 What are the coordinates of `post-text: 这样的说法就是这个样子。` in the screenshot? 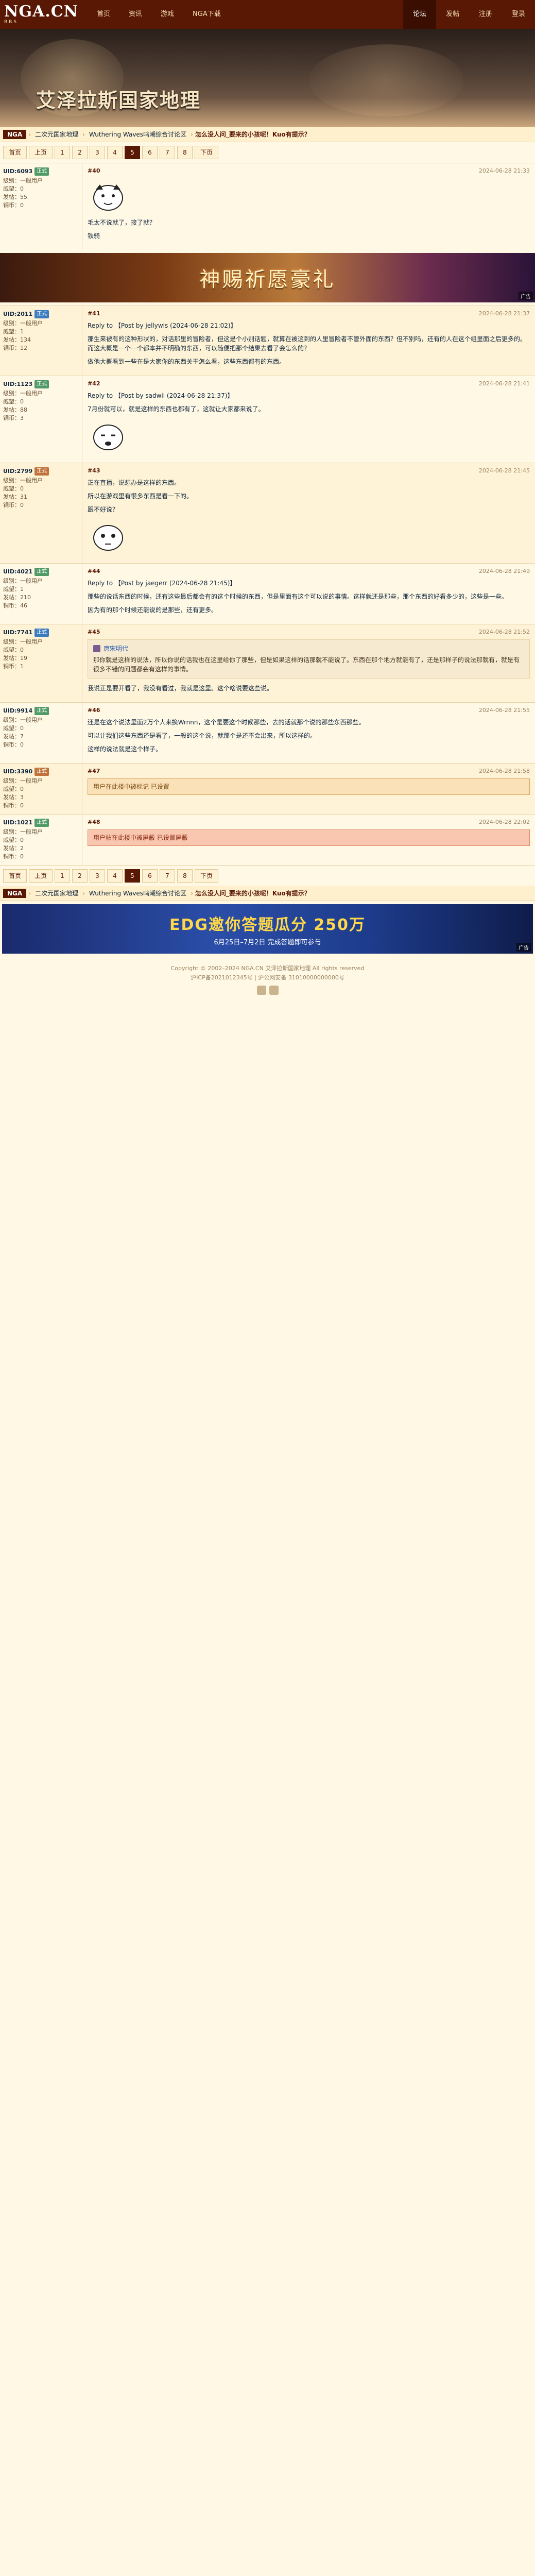 It's located at (125, 749).